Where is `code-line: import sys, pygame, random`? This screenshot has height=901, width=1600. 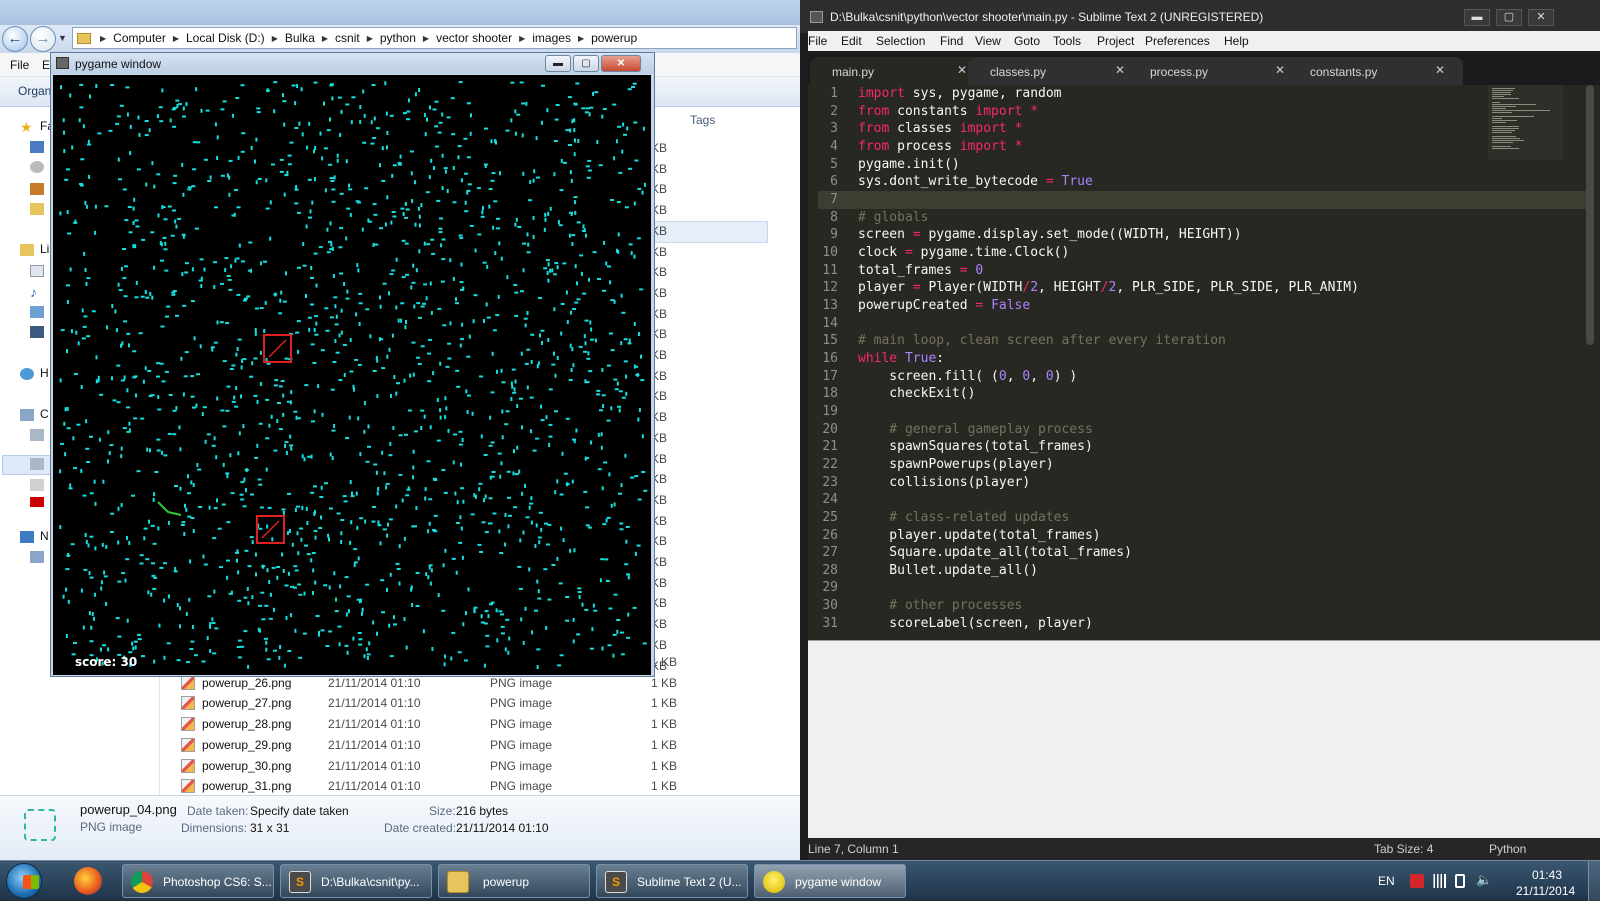
code-line: import sys, pygame, random is located at coordinates (960, 93).